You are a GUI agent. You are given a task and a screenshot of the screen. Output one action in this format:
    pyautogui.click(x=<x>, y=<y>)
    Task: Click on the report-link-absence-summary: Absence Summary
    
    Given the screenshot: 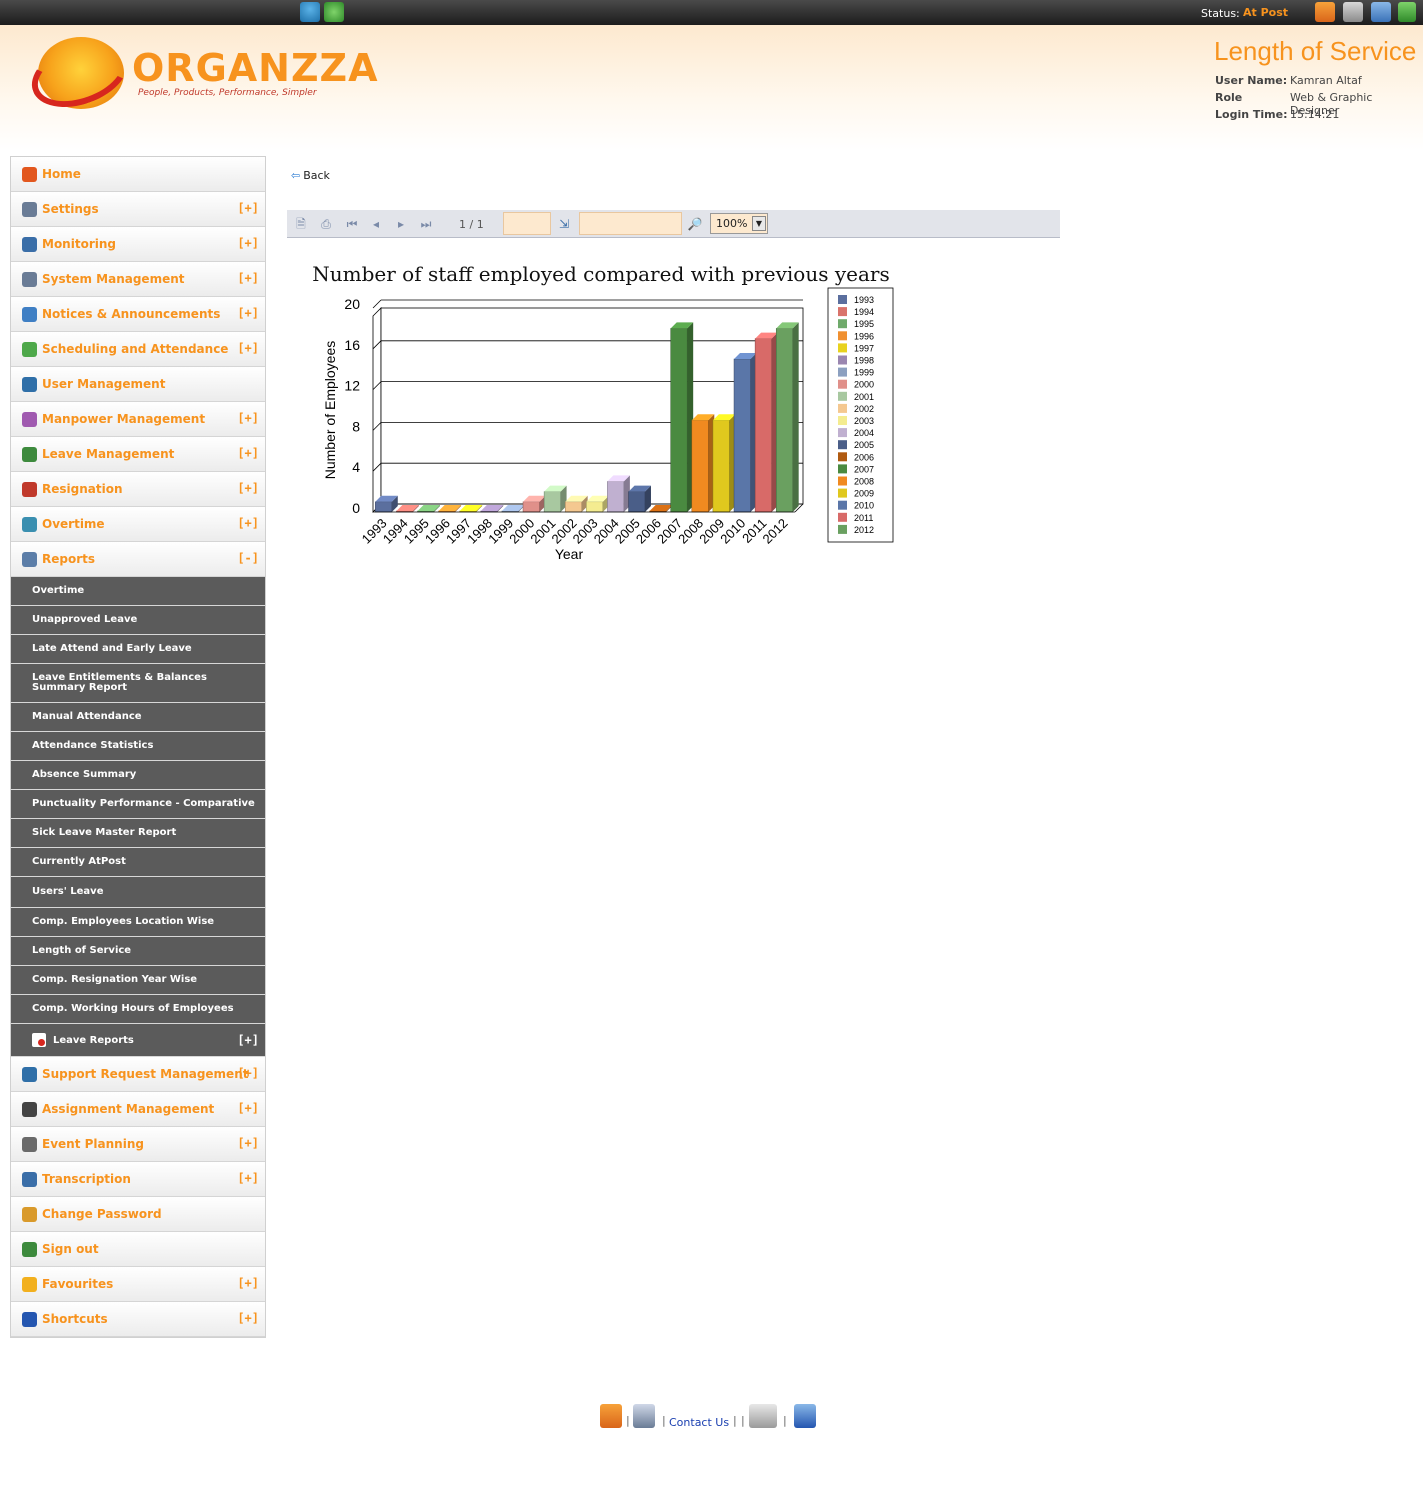 What is the action you would take?
    pyautogui.click(x=138, y=775)
    